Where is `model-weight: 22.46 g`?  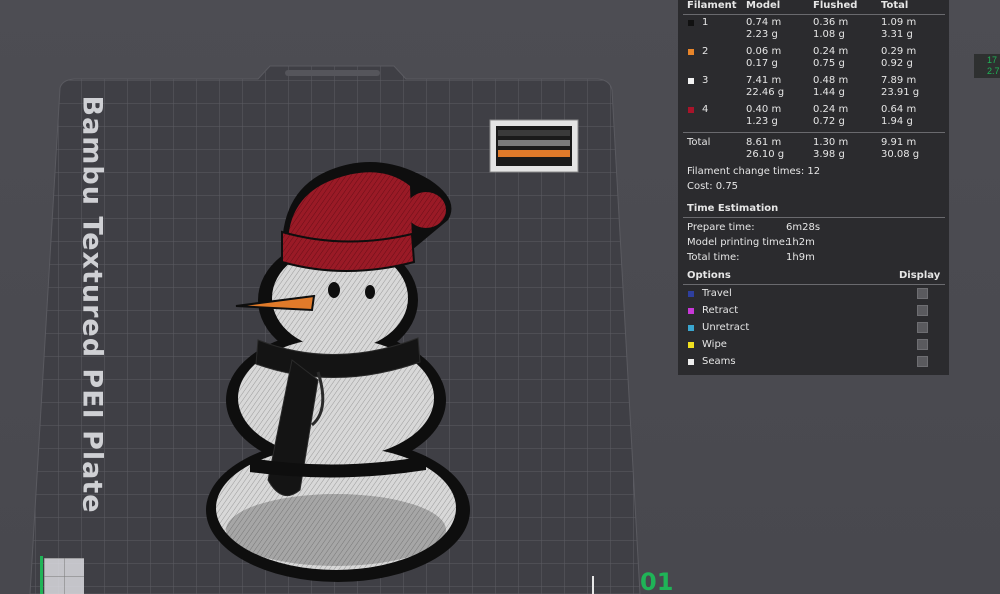 model-weight: 22.46 g is located at coordinates (765, 92).